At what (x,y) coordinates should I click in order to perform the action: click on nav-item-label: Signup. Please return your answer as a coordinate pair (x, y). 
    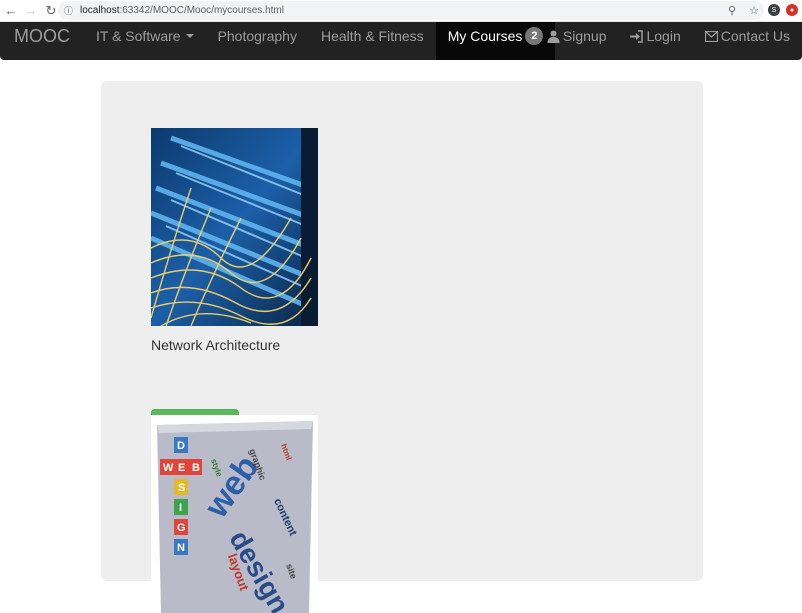
    Looking at the image, I should click on (584, 36).